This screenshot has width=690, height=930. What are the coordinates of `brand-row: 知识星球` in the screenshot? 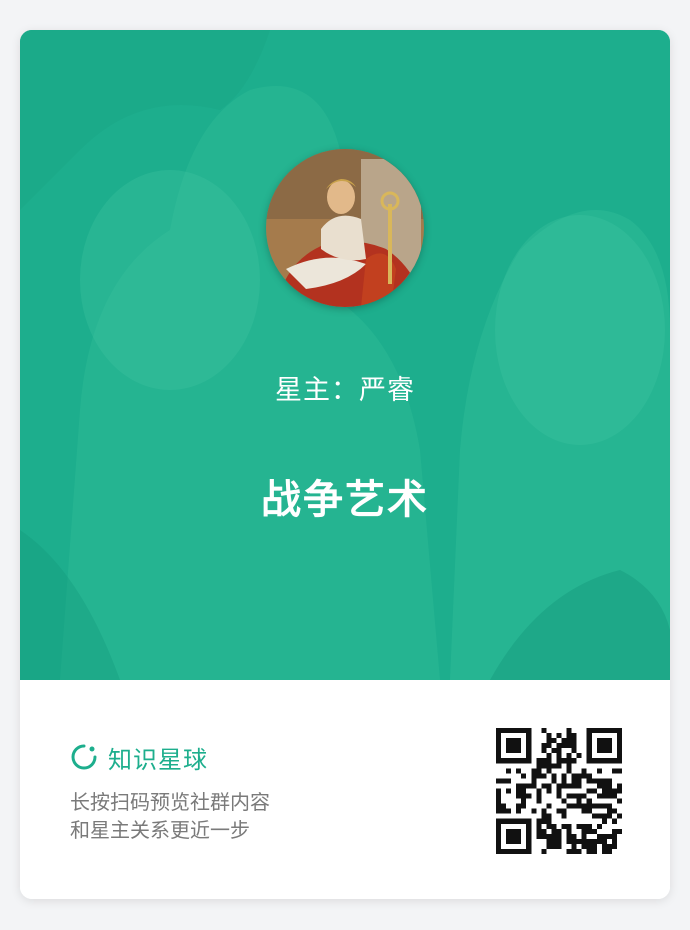 It's located at (139, 758).